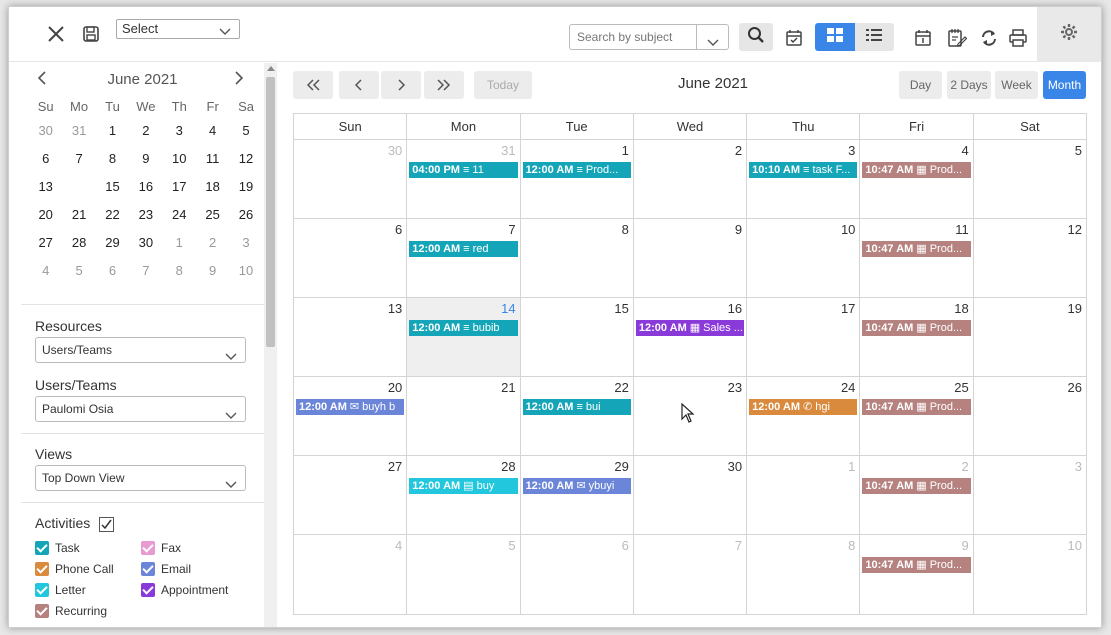 The width and height of the screenshot is (1111, 635). I want to click on mini-day: 3, so click(179, 131).